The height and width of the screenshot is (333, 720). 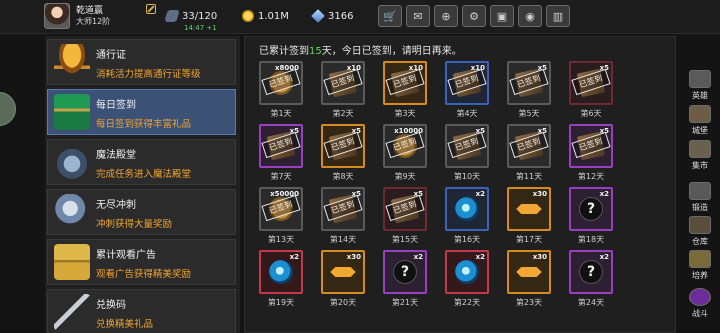 I want to click on reward-day-cell: x5 已签到 第7天, so click(x=282, y=159).